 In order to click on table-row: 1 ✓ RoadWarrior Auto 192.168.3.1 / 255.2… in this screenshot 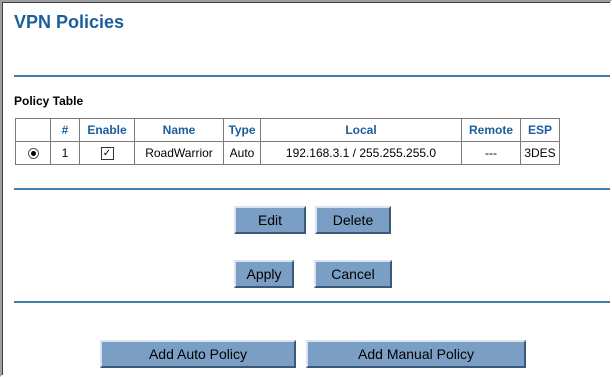, I will do `click(287, 153)`.